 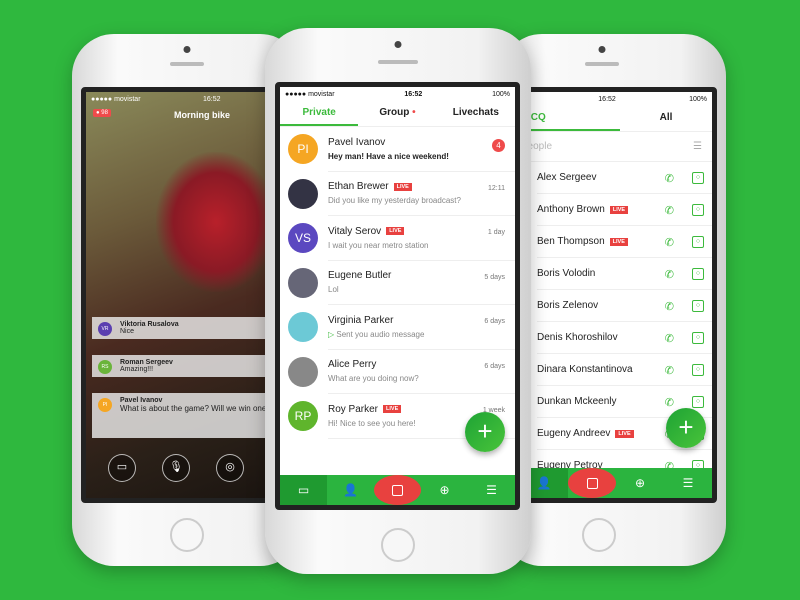 I want to click on contact-name: Roy Parker, so click(x=353, y=409).